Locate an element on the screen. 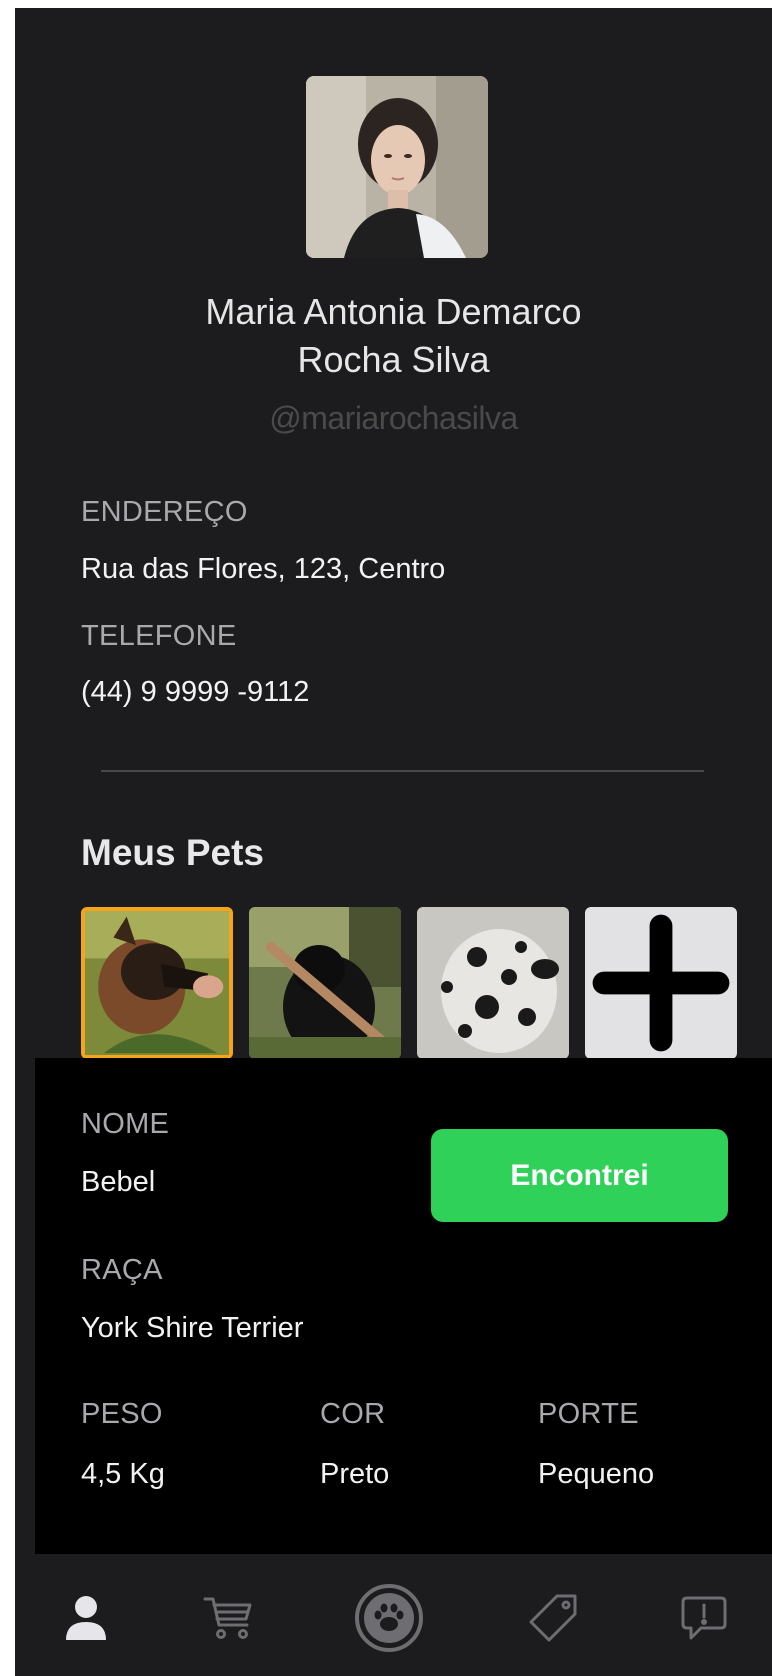 Image resolution: width=772 pixels, height=1676 pixels. address-label: ENDEREÇO is located at coordinates (164, 512).